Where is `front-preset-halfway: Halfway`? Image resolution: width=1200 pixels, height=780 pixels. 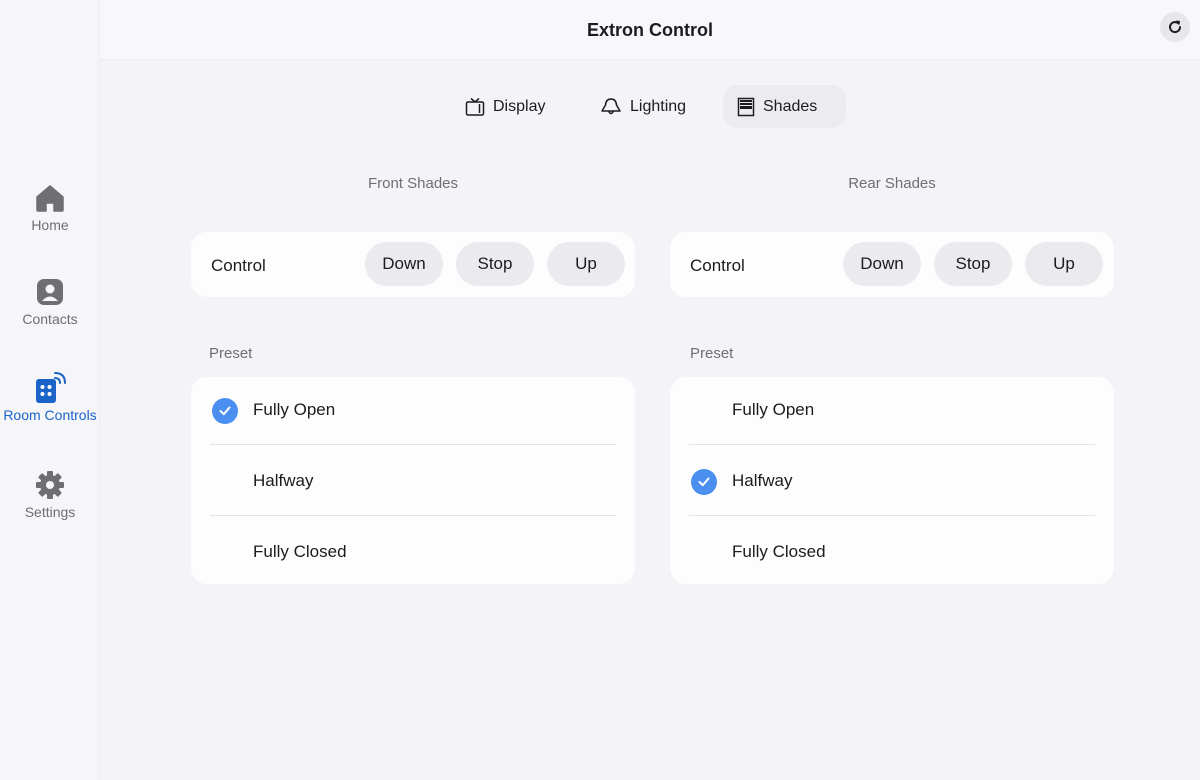 front-preset-halfway: Halfway is located at coordinates (413, 483).